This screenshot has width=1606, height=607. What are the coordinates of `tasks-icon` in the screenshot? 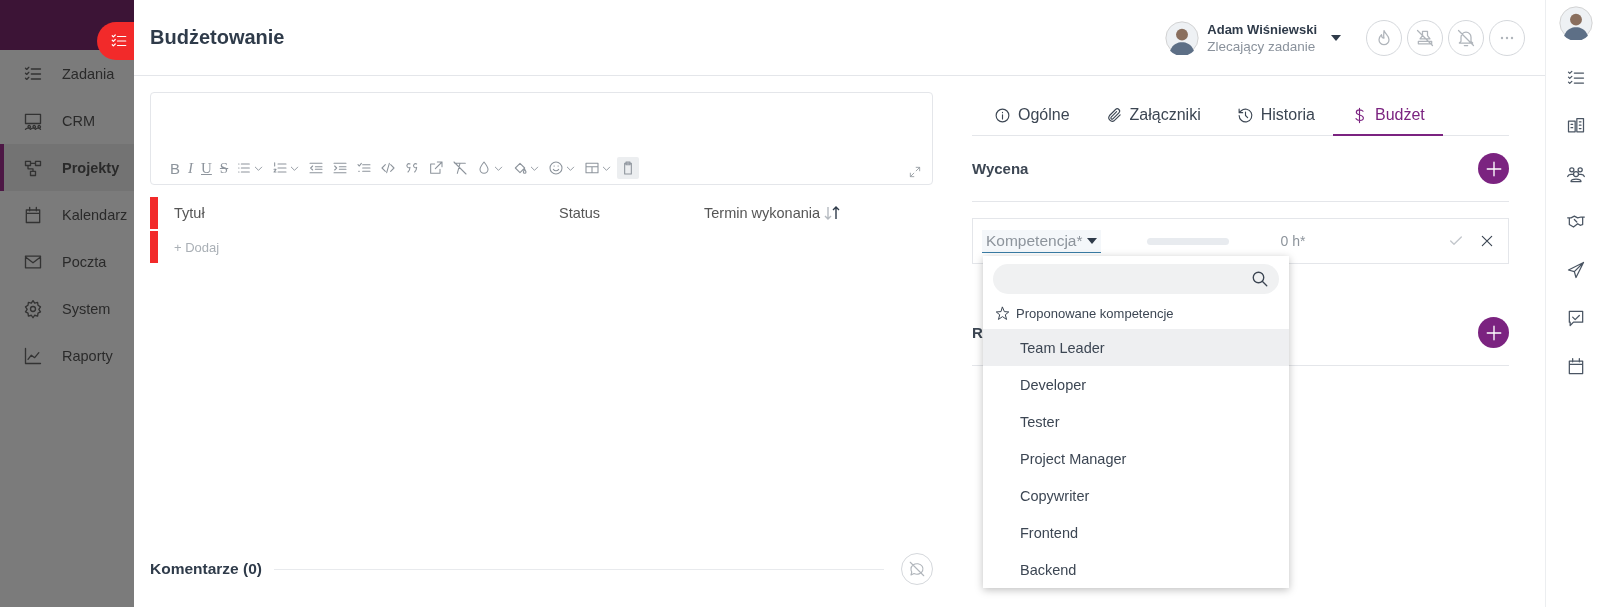 It's located at (118, 41).